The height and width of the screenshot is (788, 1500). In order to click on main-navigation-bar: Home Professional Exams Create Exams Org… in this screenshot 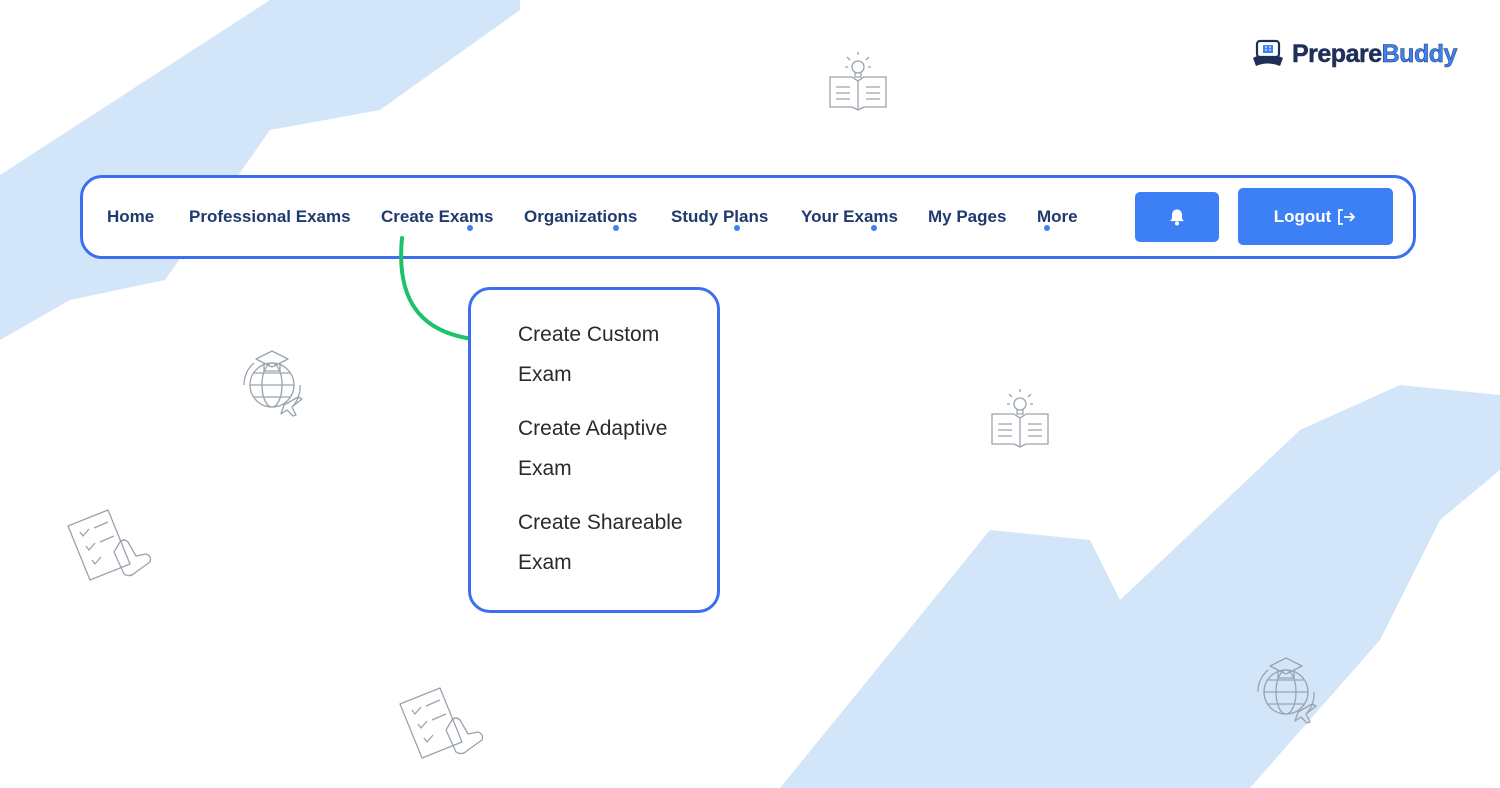, I will do `click(748, 217)`.